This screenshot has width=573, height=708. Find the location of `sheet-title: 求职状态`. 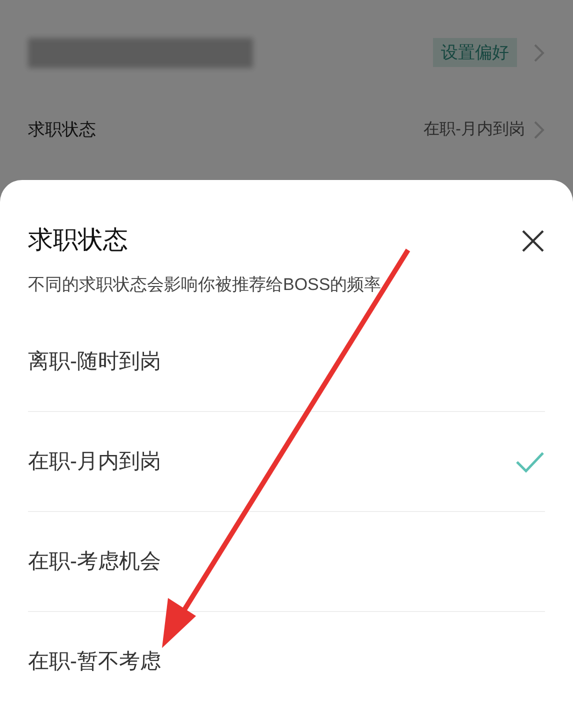

sheet-title: 求职状态 is located at coordinates (78, 240).